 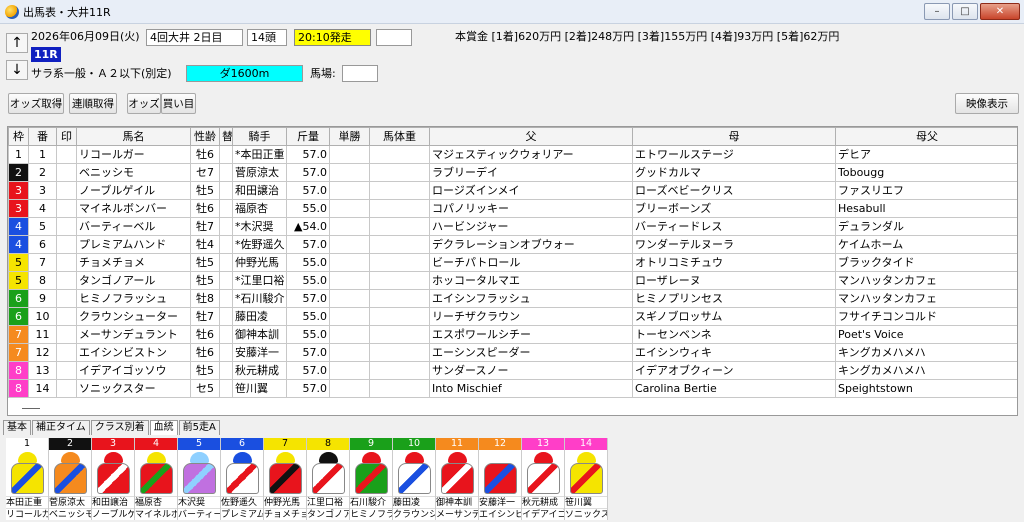 I want to click on horse-cell: ソニックスター, so click(x=133, y=388).